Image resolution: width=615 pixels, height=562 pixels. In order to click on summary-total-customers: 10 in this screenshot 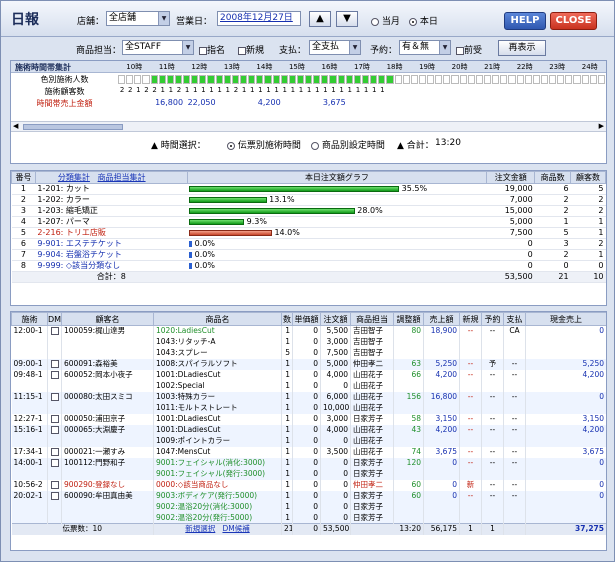, I will do `click(588, 277)`.